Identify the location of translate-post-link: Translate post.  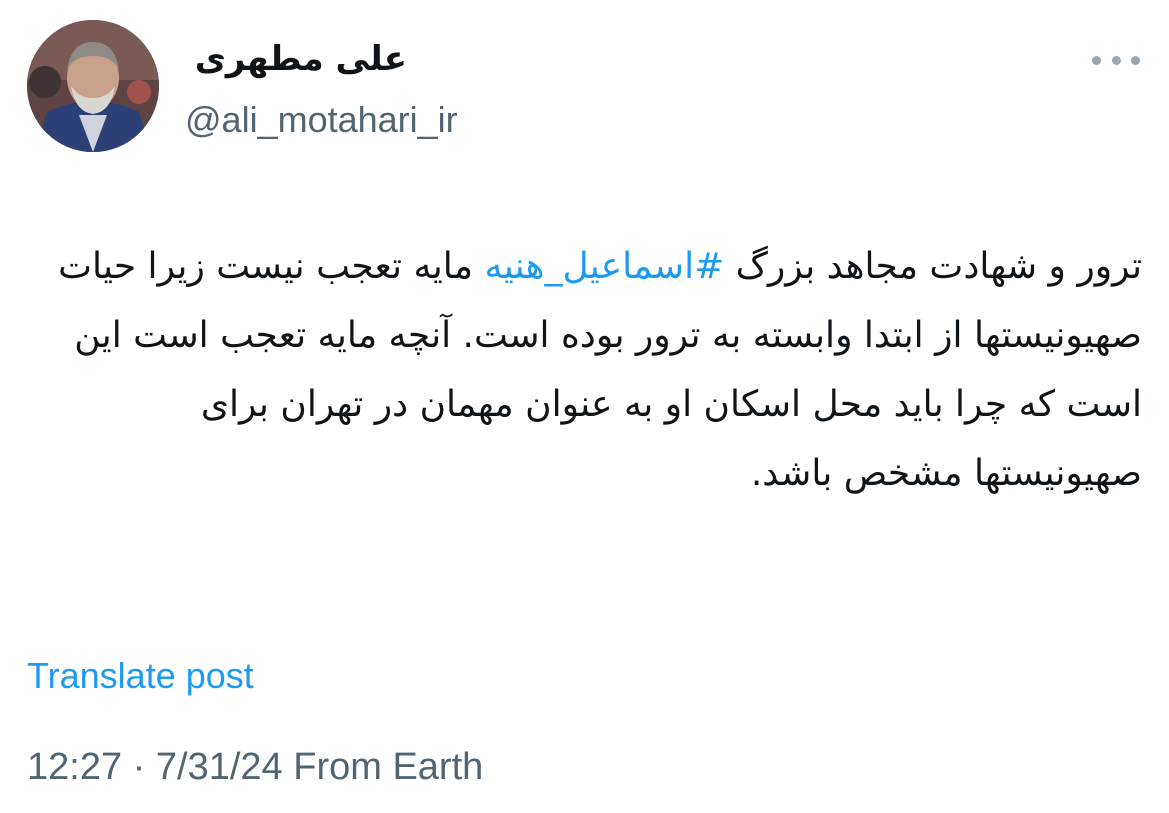
(140, 676).